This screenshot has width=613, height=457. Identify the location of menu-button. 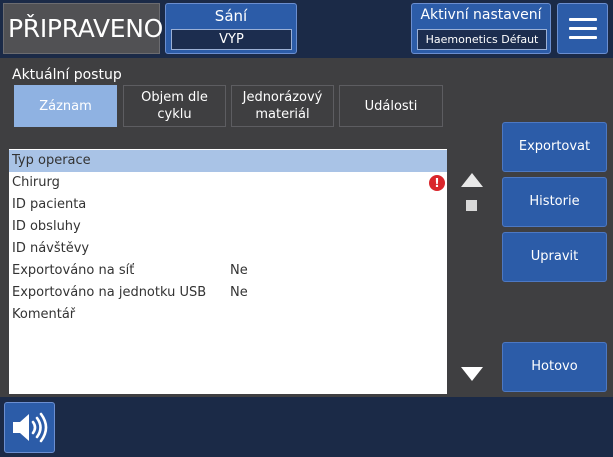
(582, 28).